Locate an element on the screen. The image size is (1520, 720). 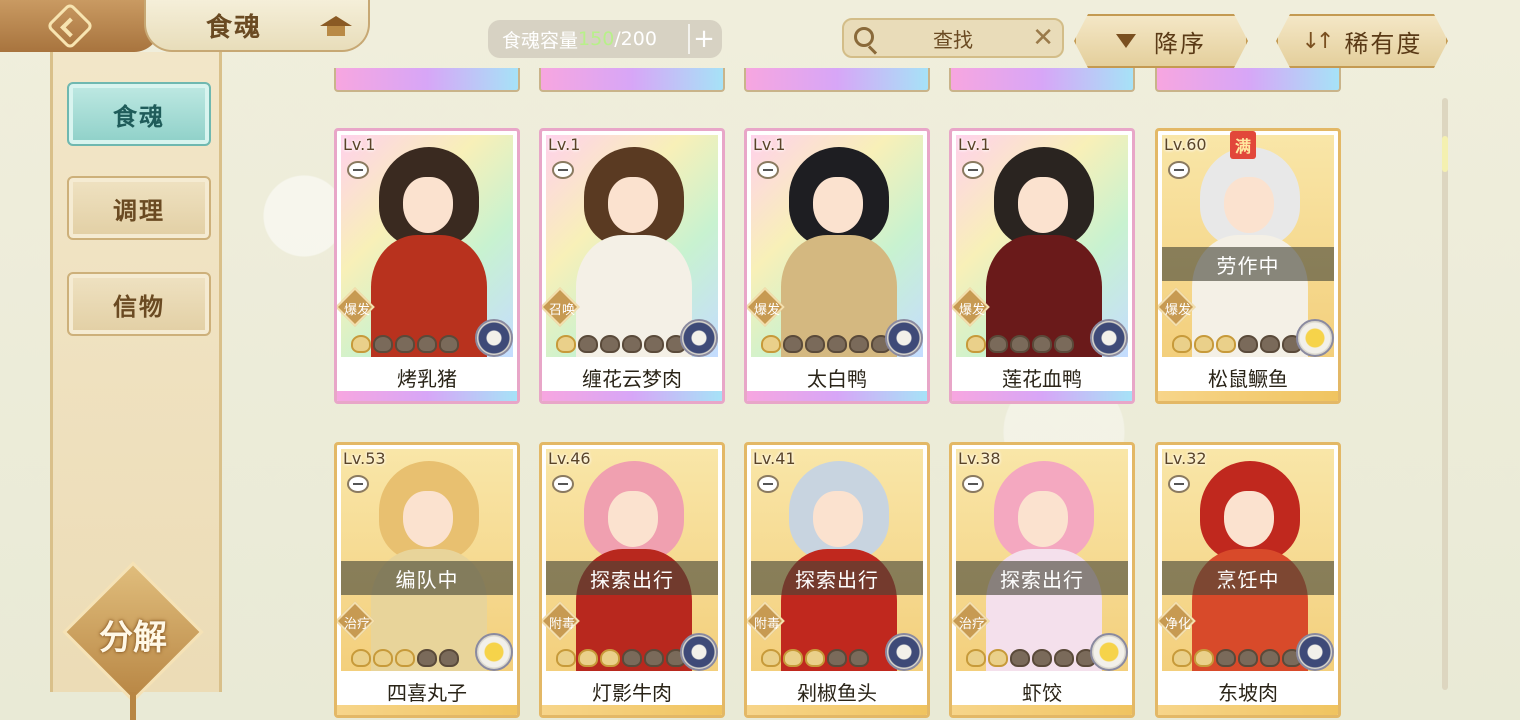
sort-order-button: 降序 is located at coordinates (1161, 41).